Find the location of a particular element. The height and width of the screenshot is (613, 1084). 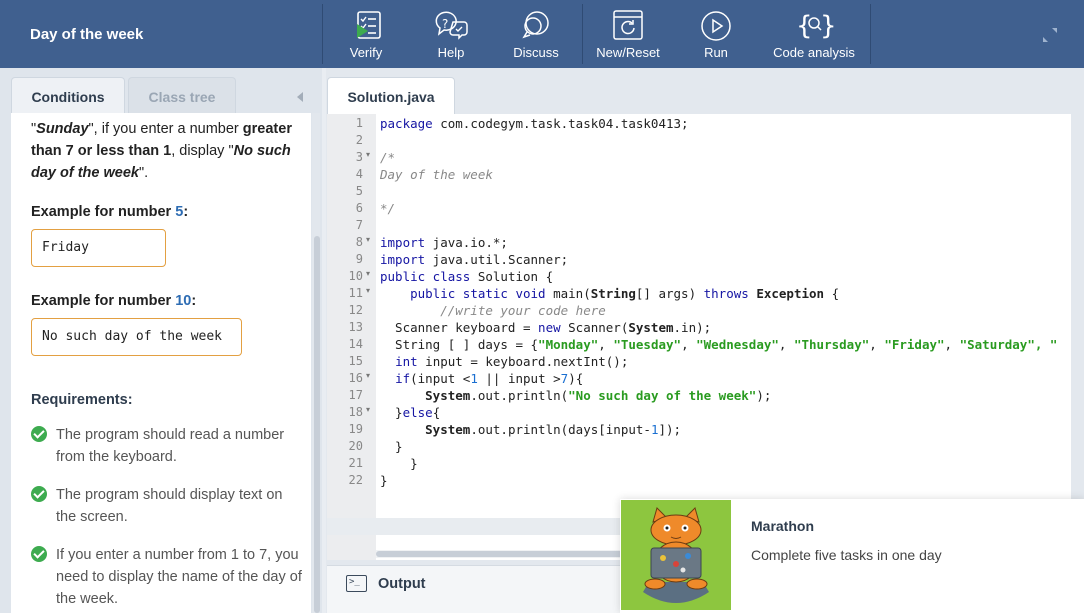

help-button: ? Help is located at coordinates (451, 35).